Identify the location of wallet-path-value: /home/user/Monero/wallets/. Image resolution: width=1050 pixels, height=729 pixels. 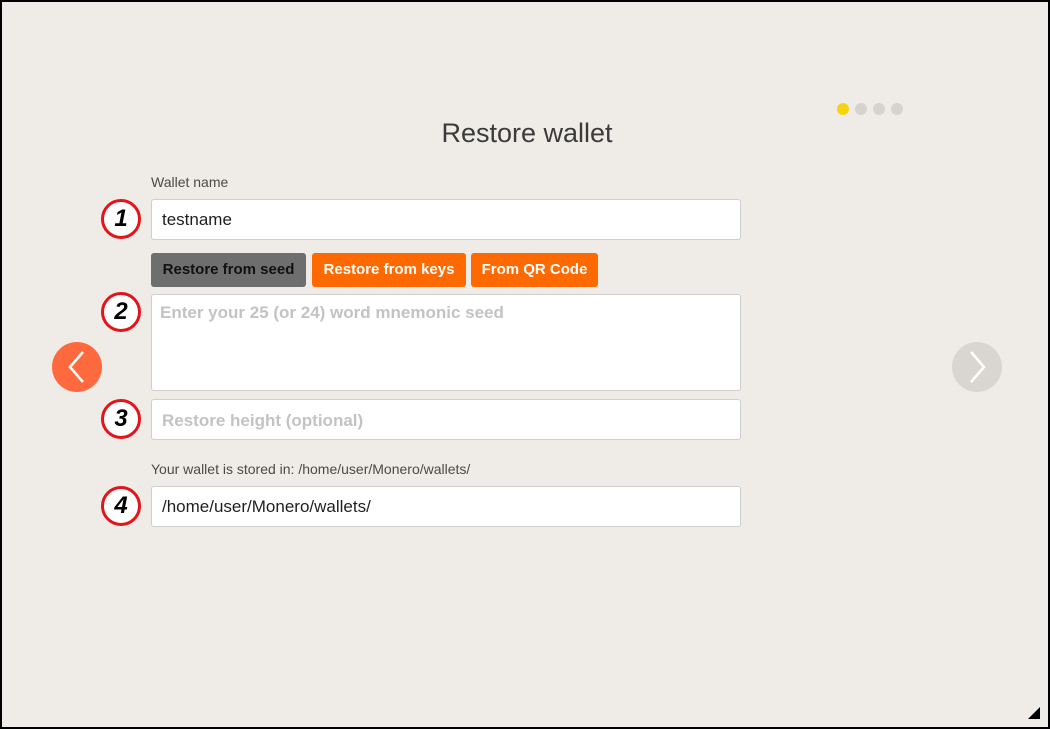
(266, 506).